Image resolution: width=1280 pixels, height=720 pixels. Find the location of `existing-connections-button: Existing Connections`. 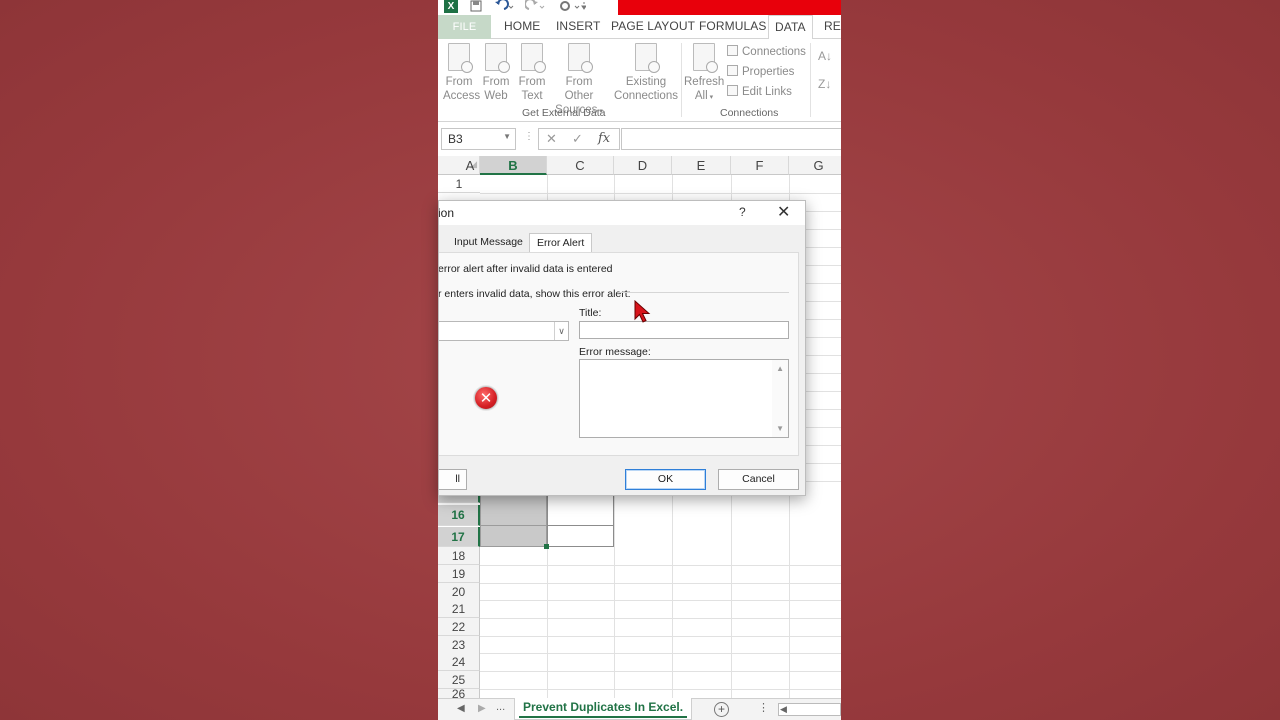

existing-connections-button: Existing Connections is located at coordinates (646, 73).